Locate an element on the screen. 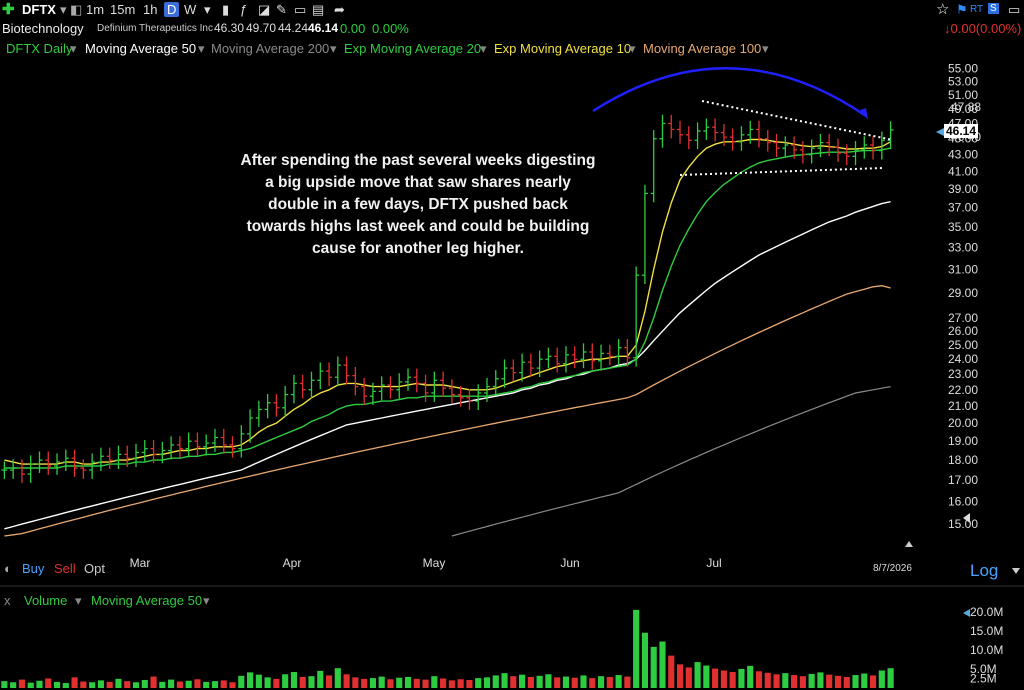 The image size is (1024, 690). trade-nav: ◐ Buy Sell Opt is located at coordinates (100, 570).